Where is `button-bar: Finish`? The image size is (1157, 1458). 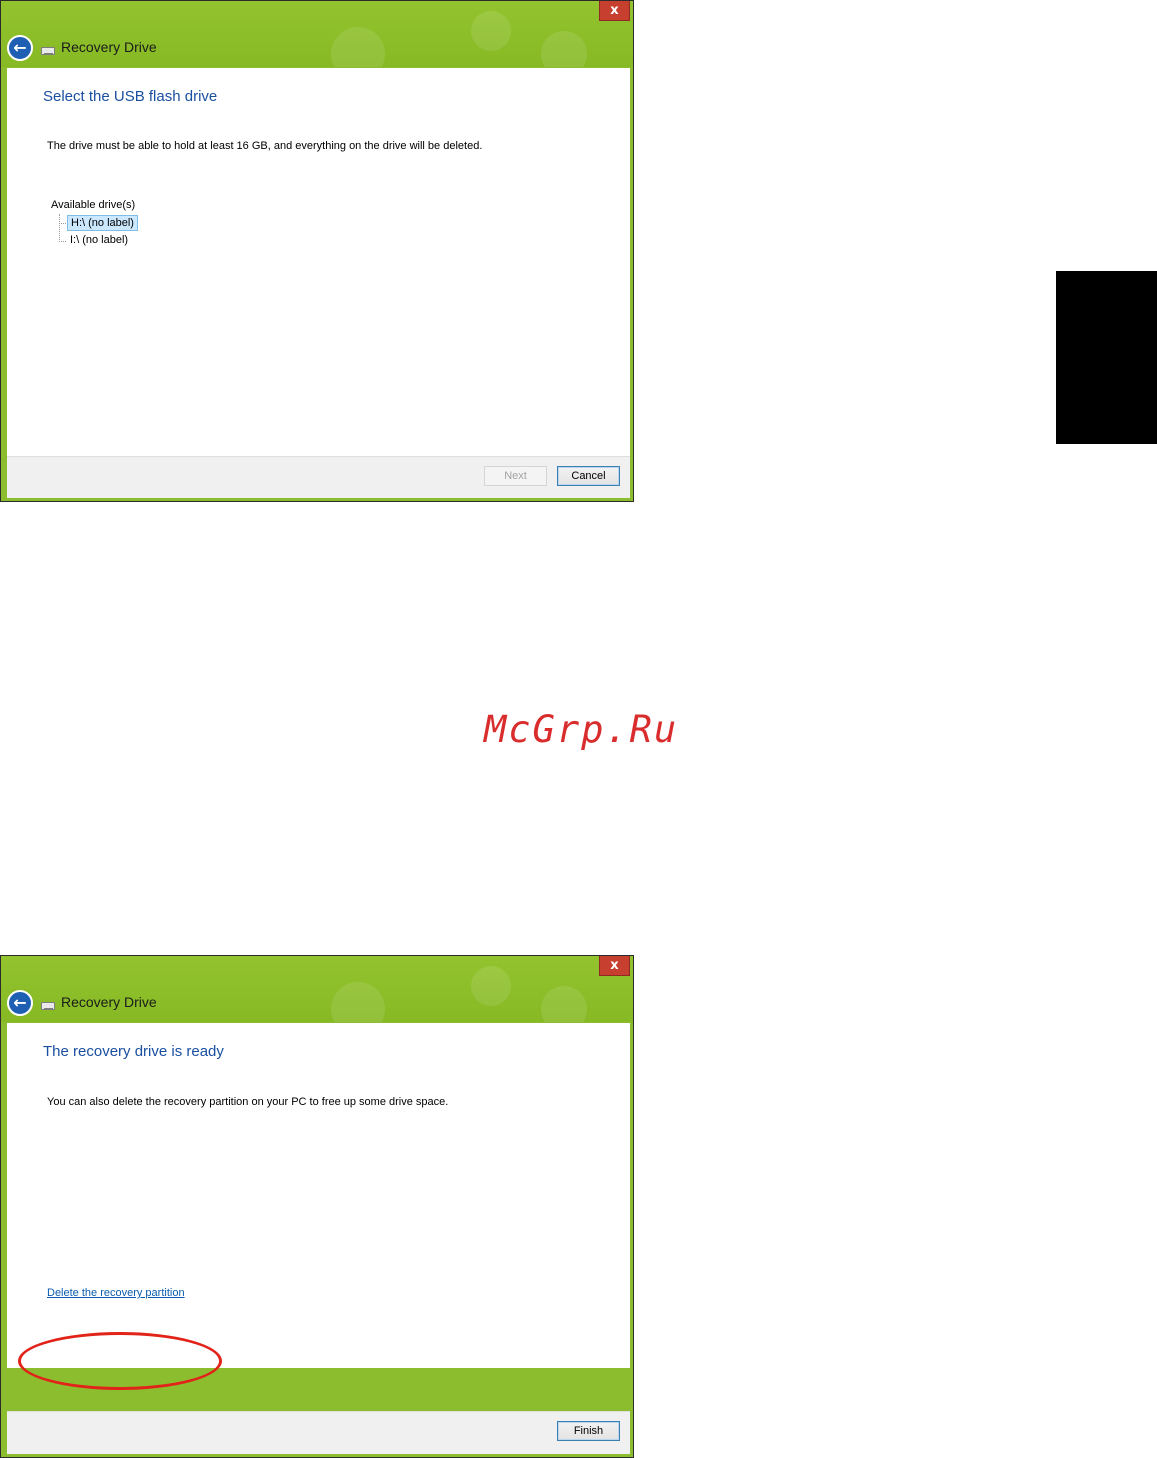 button-bar: Finish is located at coordinates (318, 1432).